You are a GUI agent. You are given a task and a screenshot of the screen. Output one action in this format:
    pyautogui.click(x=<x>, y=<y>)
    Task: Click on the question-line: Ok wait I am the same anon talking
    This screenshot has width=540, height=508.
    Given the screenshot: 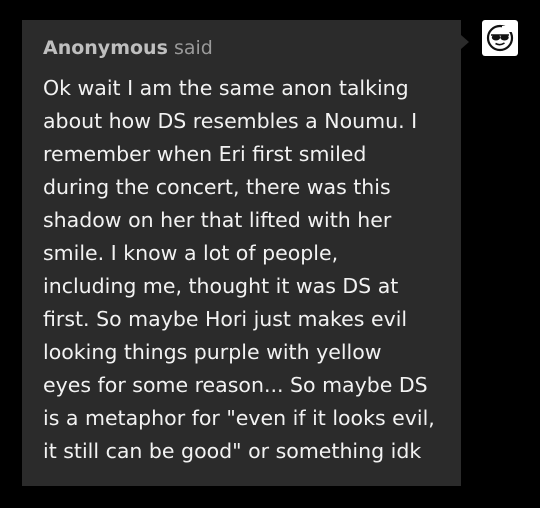 What is the action you would take?
    pyautogui.click(x=226, y=88)
    